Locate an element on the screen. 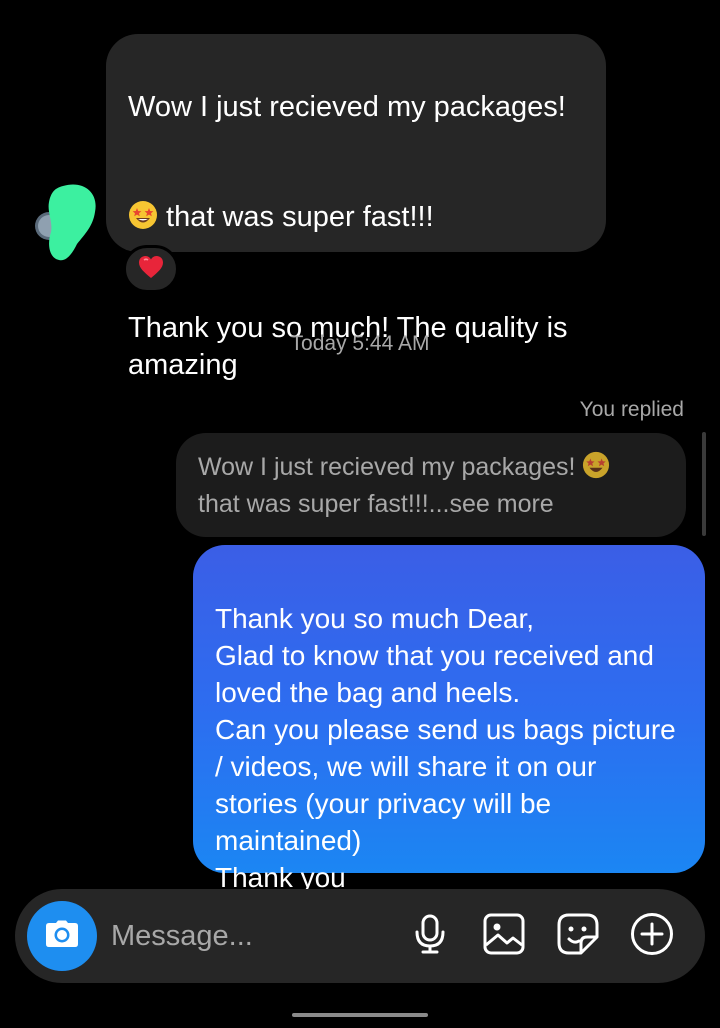  reply-preview-line: Wow I just recieved my packages! is located at coordinates (387, 467).